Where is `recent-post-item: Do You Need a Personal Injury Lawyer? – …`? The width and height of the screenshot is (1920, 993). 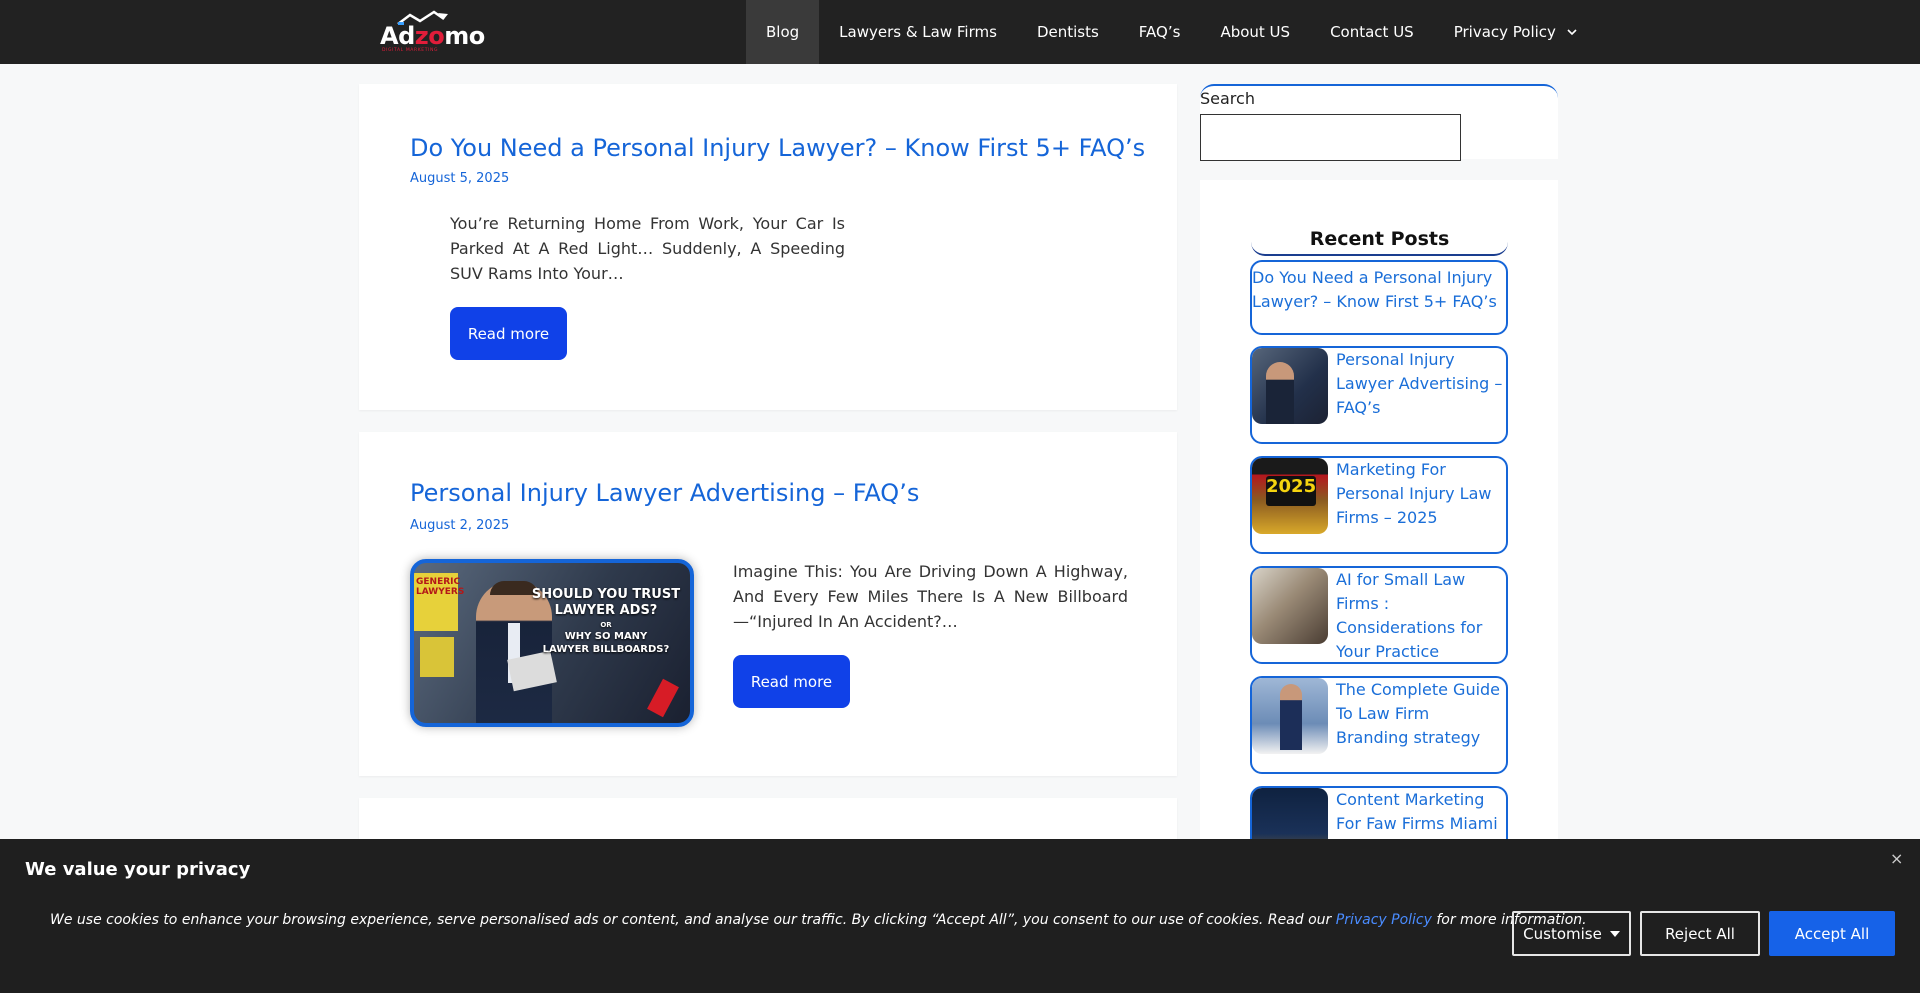
recent-post-item: Do You Need a Personal Injury Lawyer? – … is located at coordinates (1379, 297).